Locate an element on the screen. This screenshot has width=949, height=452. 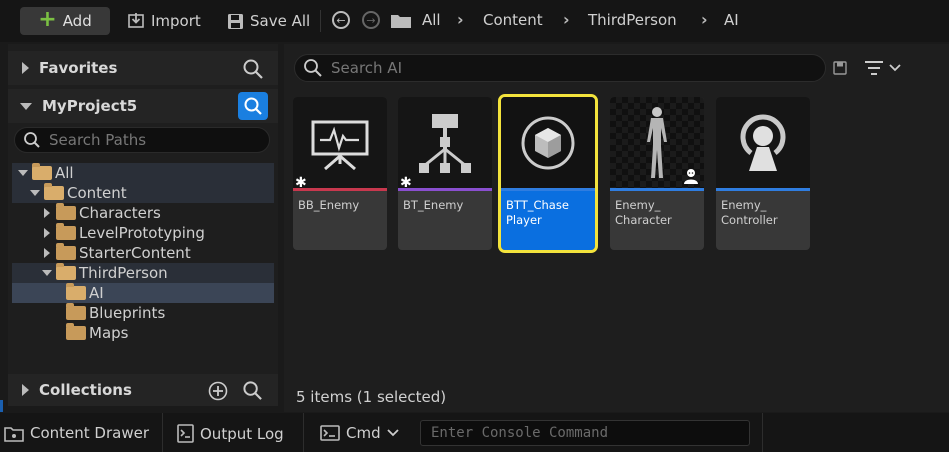
asset-label: BTT_Chase Player is located at coordinates (537, 212).